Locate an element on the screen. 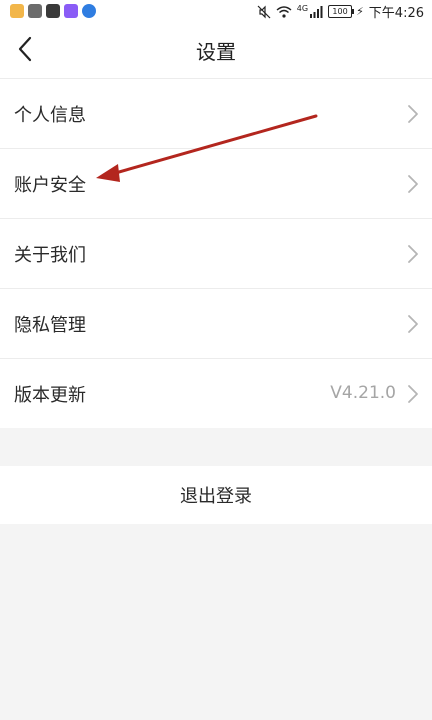  settings-item-label: 个人信息 is located at coordinates (50, 115).